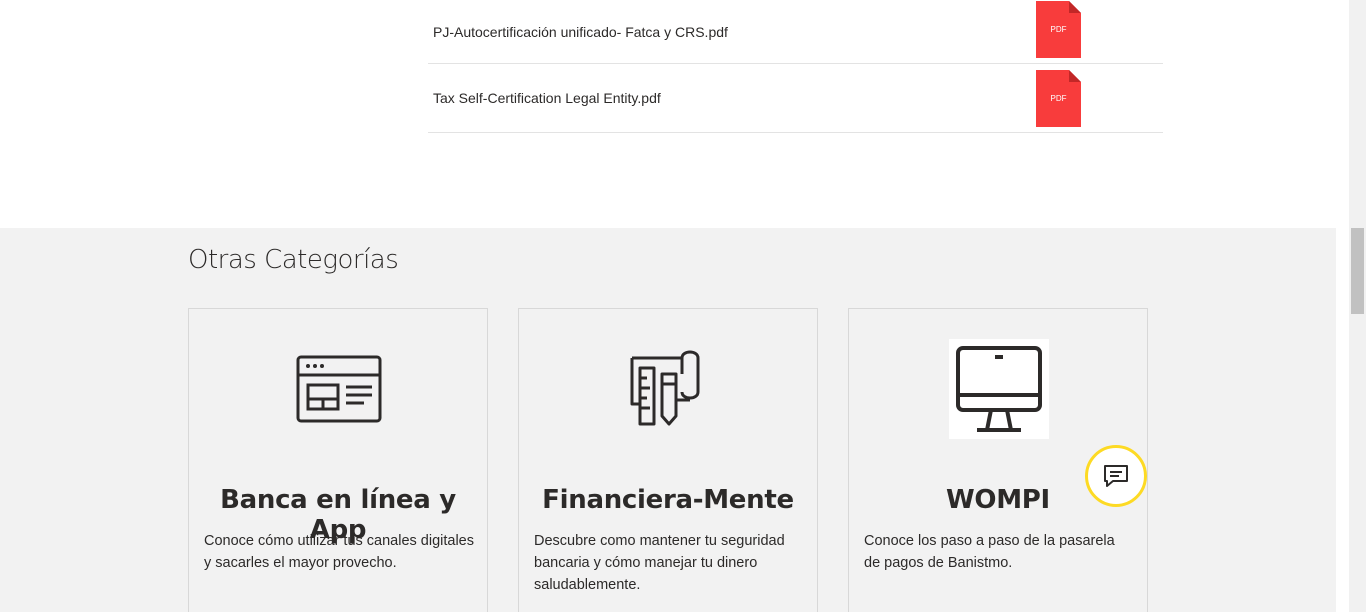 This screenshot has height=612, width=1366. I want to click on chat-button, so click(1116, 476).